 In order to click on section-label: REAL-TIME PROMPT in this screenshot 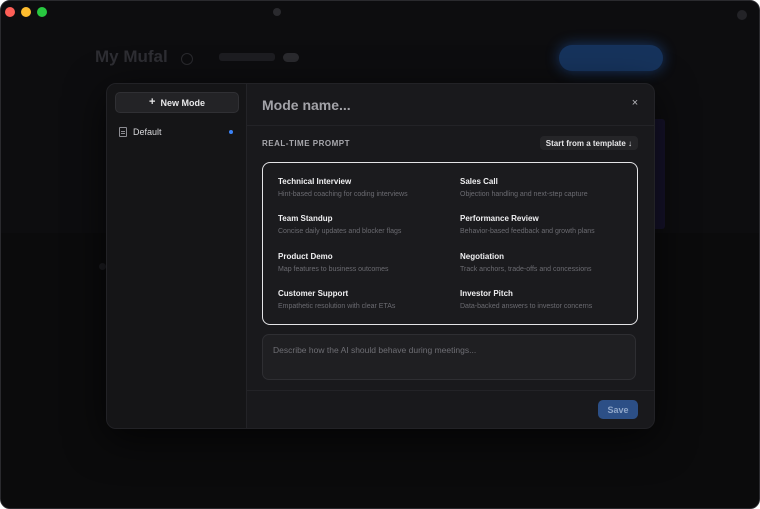, I will do `click(306, 143)`.